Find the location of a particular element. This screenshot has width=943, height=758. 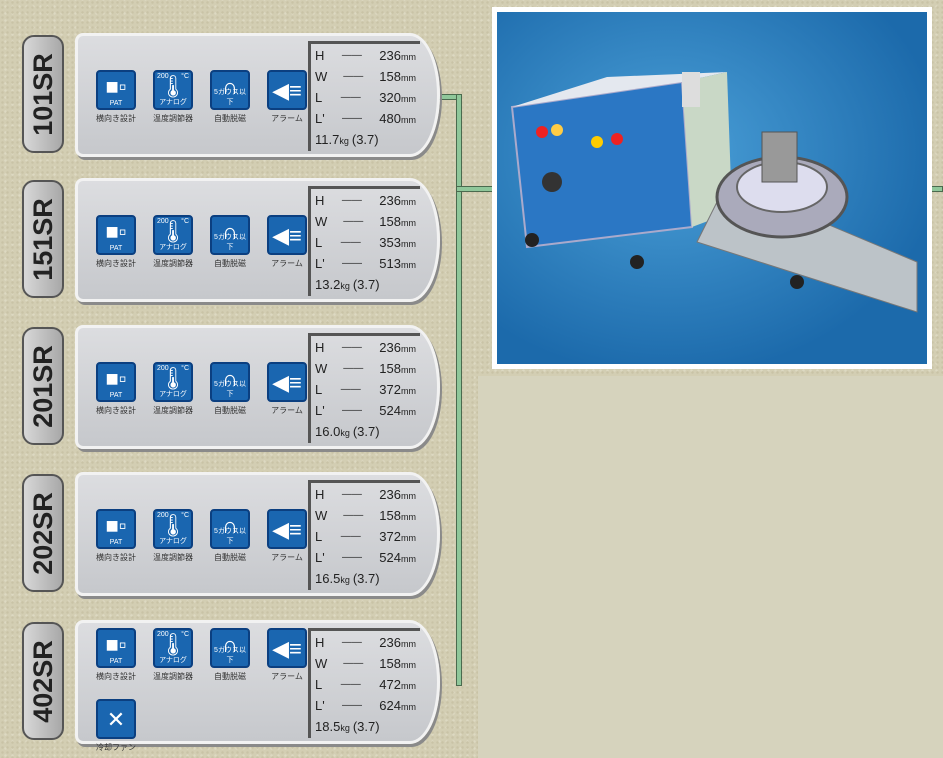

model-tab: 202SR is located at coordinates (43, 533).